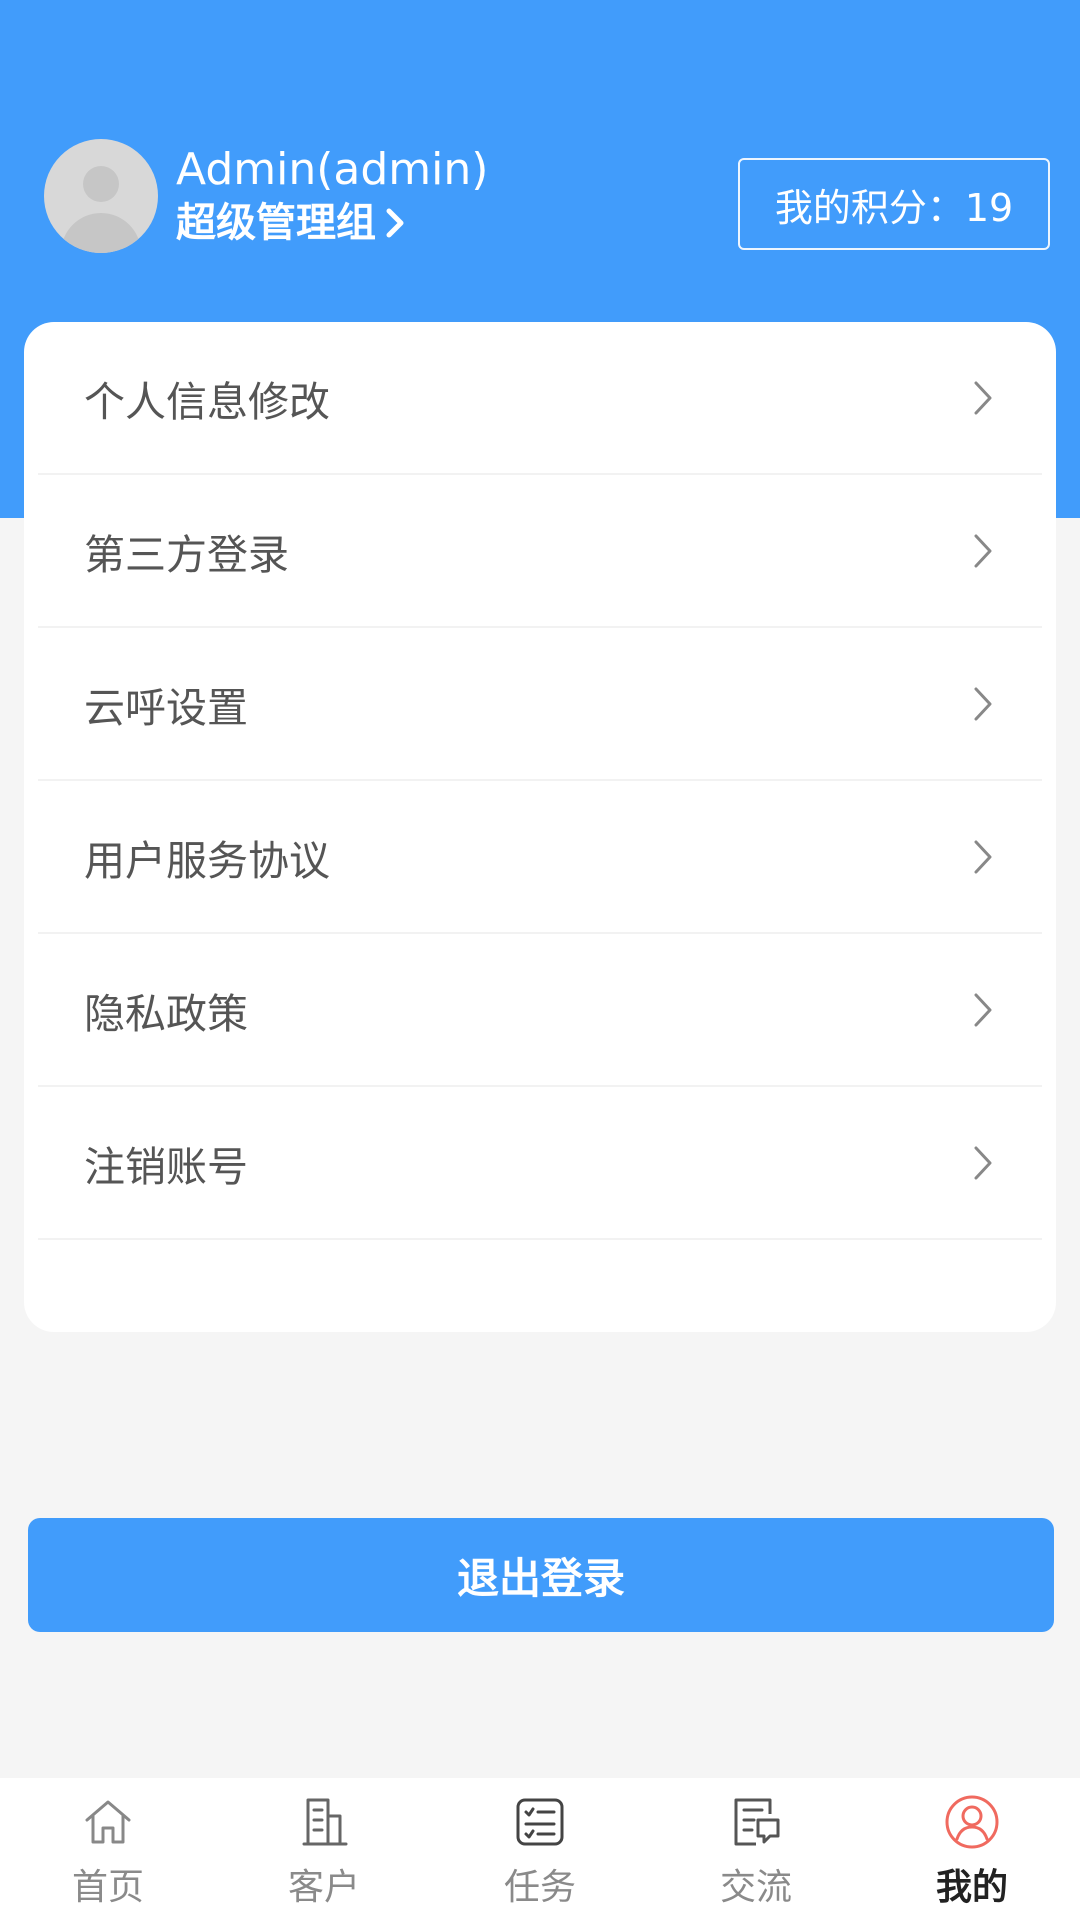  I want to click on tab-label: 首页, so click(107, 1887).